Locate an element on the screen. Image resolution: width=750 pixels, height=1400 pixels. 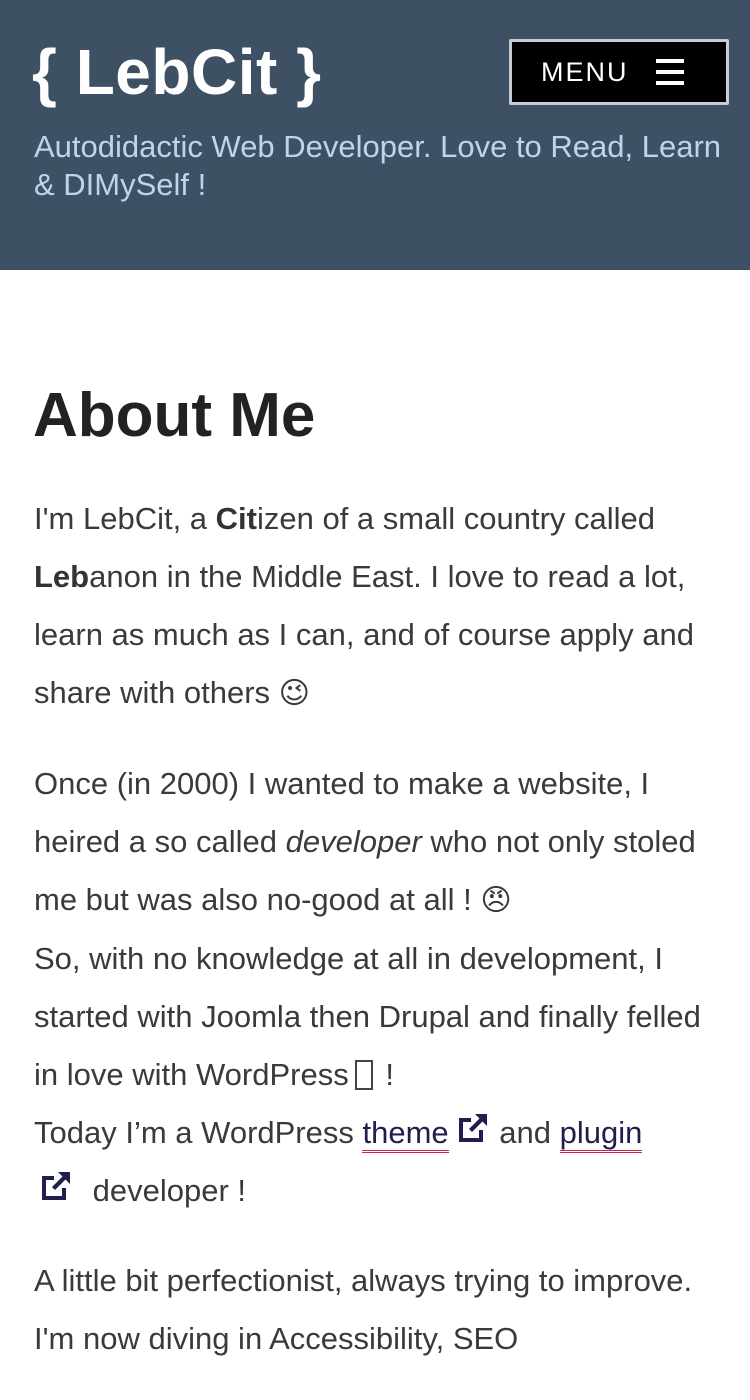
plugin-link: plugin is located at coordinates (601, 1134).